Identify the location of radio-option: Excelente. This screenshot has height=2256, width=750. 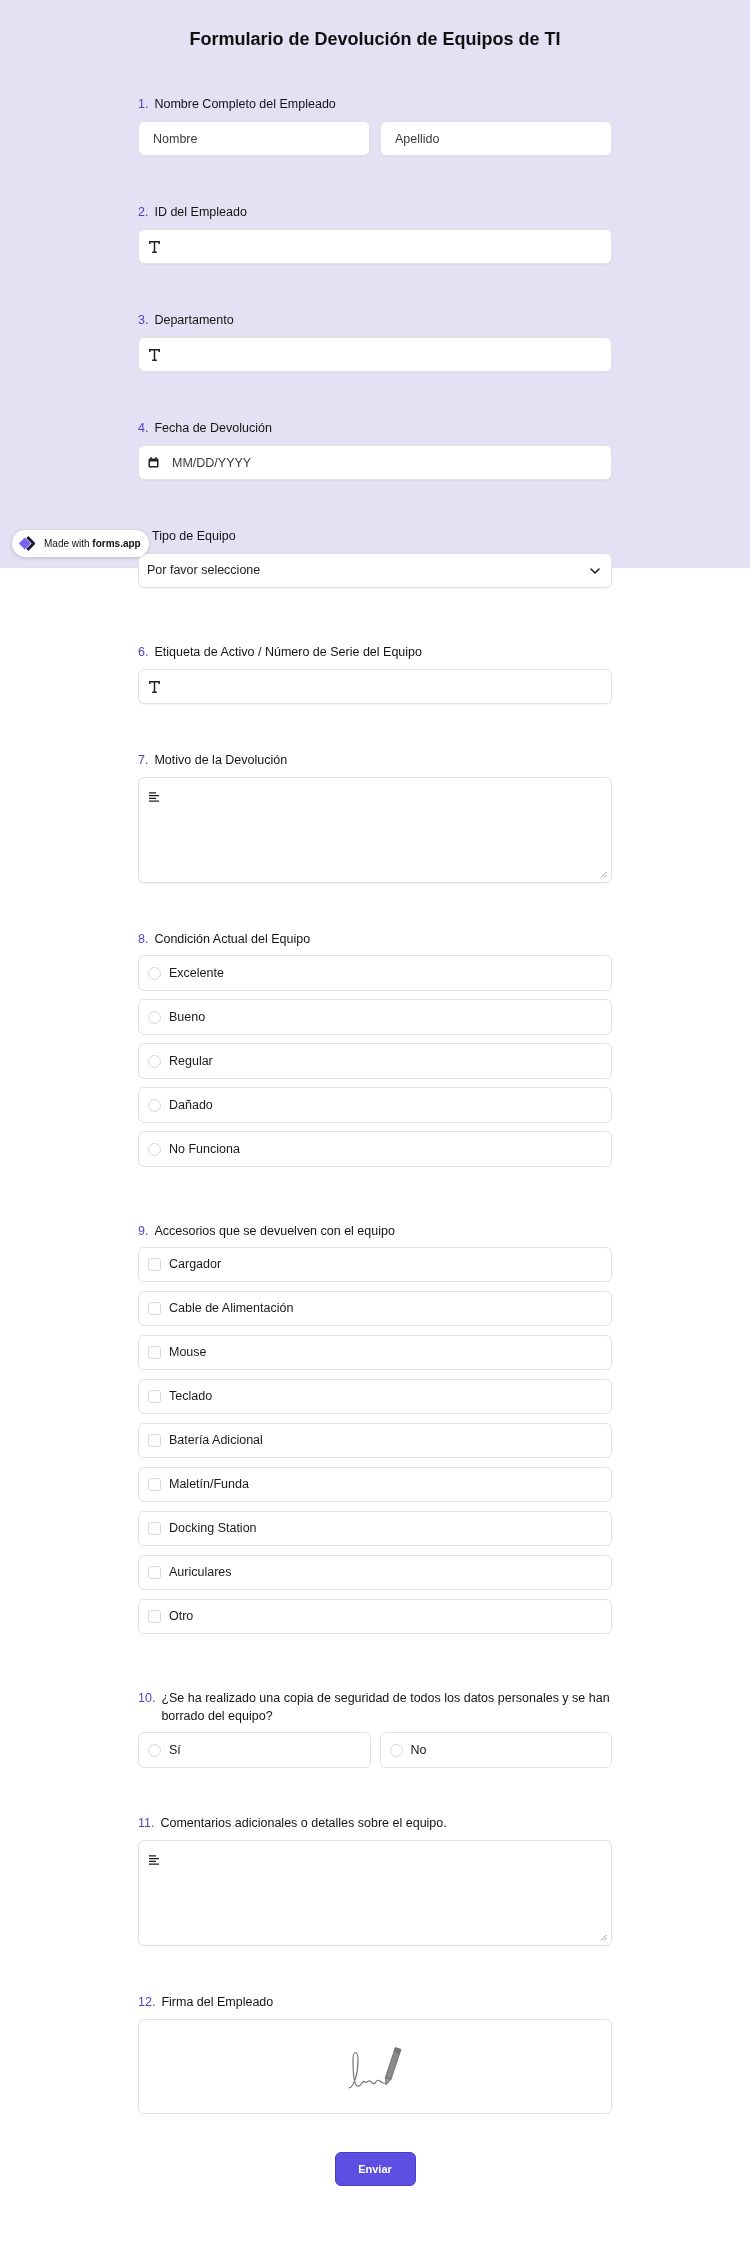
(375, 973).